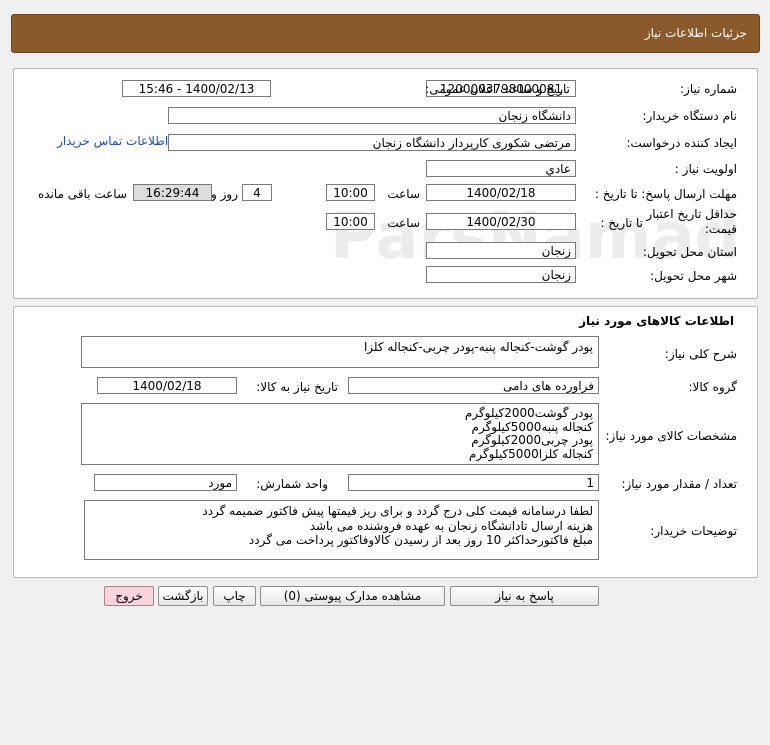 The height and width of the screenshot is (745, 770). I want to click on deadline-date-field: 1400/02/18, so click(501, 192).